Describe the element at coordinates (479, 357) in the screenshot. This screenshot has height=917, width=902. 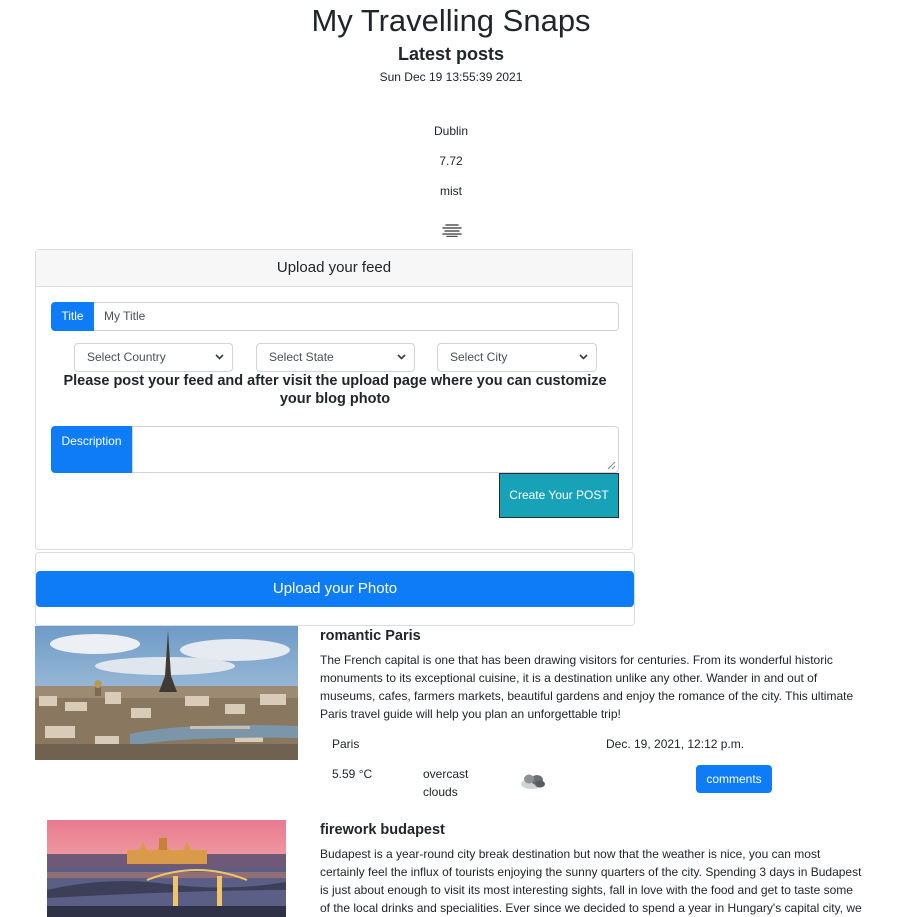
I see `city-select-value: Select City` at that location.